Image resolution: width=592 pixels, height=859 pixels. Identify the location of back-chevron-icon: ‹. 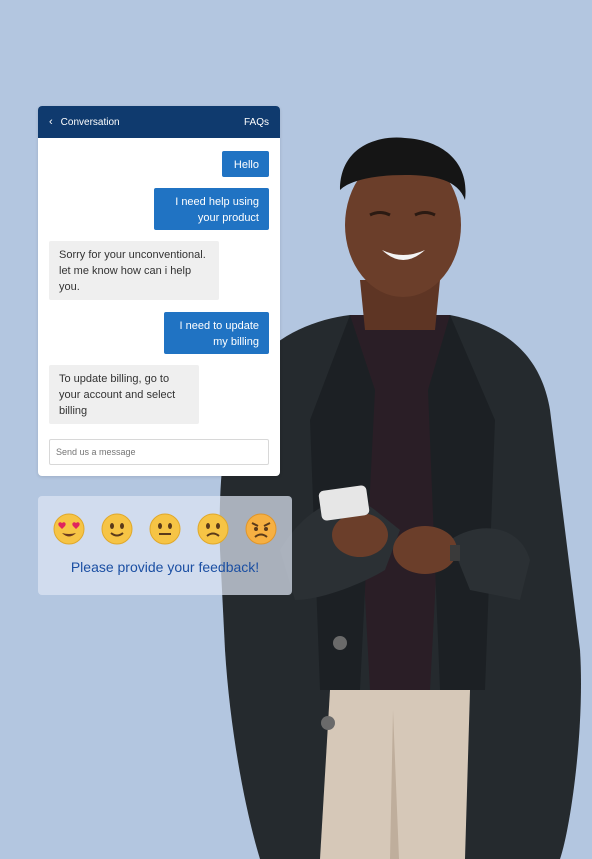
(51, 122).